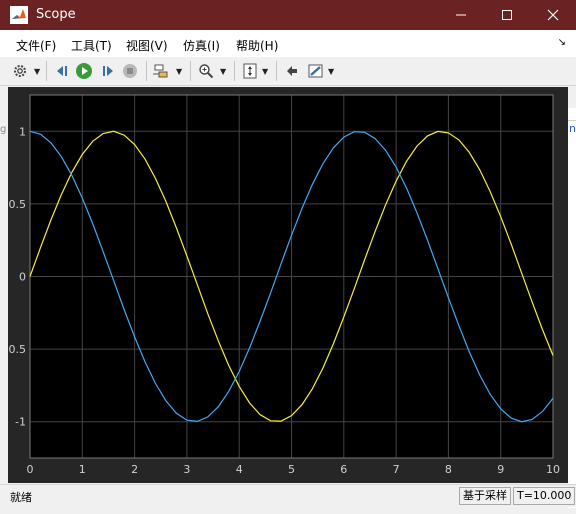 The image size is (576, 514). Describe the element at coordinates (56, 14) in the screenshot. I see `window-title: Scope` at that location.